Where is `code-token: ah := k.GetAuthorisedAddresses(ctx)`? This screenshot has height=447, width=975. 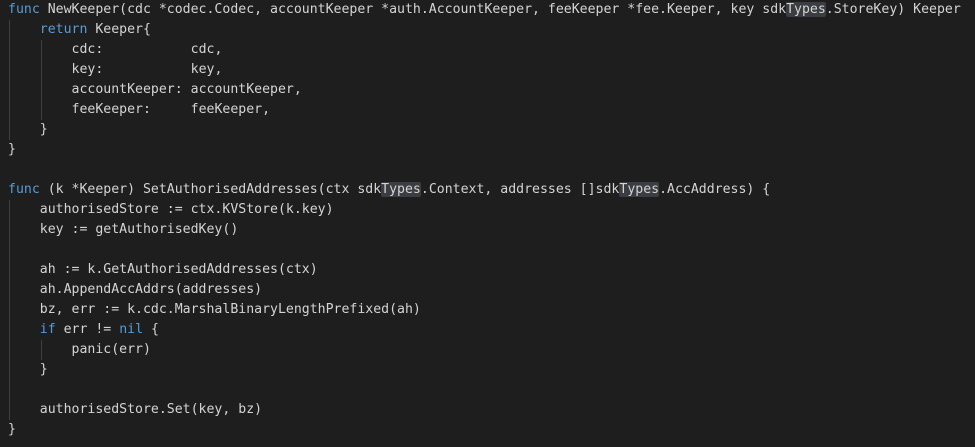
code-token: ah := k.GetAuthorisedAddresses(ctx) is located at coordinates (178, 269).